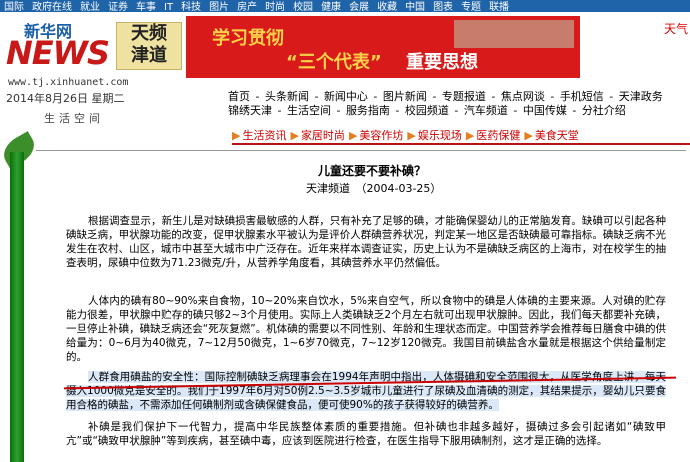 This screenshot has width=690, height=462. Describe the element at coordinates (427, 110) in the screenshot. I see `main-nav-item: 校园频道` at that location.